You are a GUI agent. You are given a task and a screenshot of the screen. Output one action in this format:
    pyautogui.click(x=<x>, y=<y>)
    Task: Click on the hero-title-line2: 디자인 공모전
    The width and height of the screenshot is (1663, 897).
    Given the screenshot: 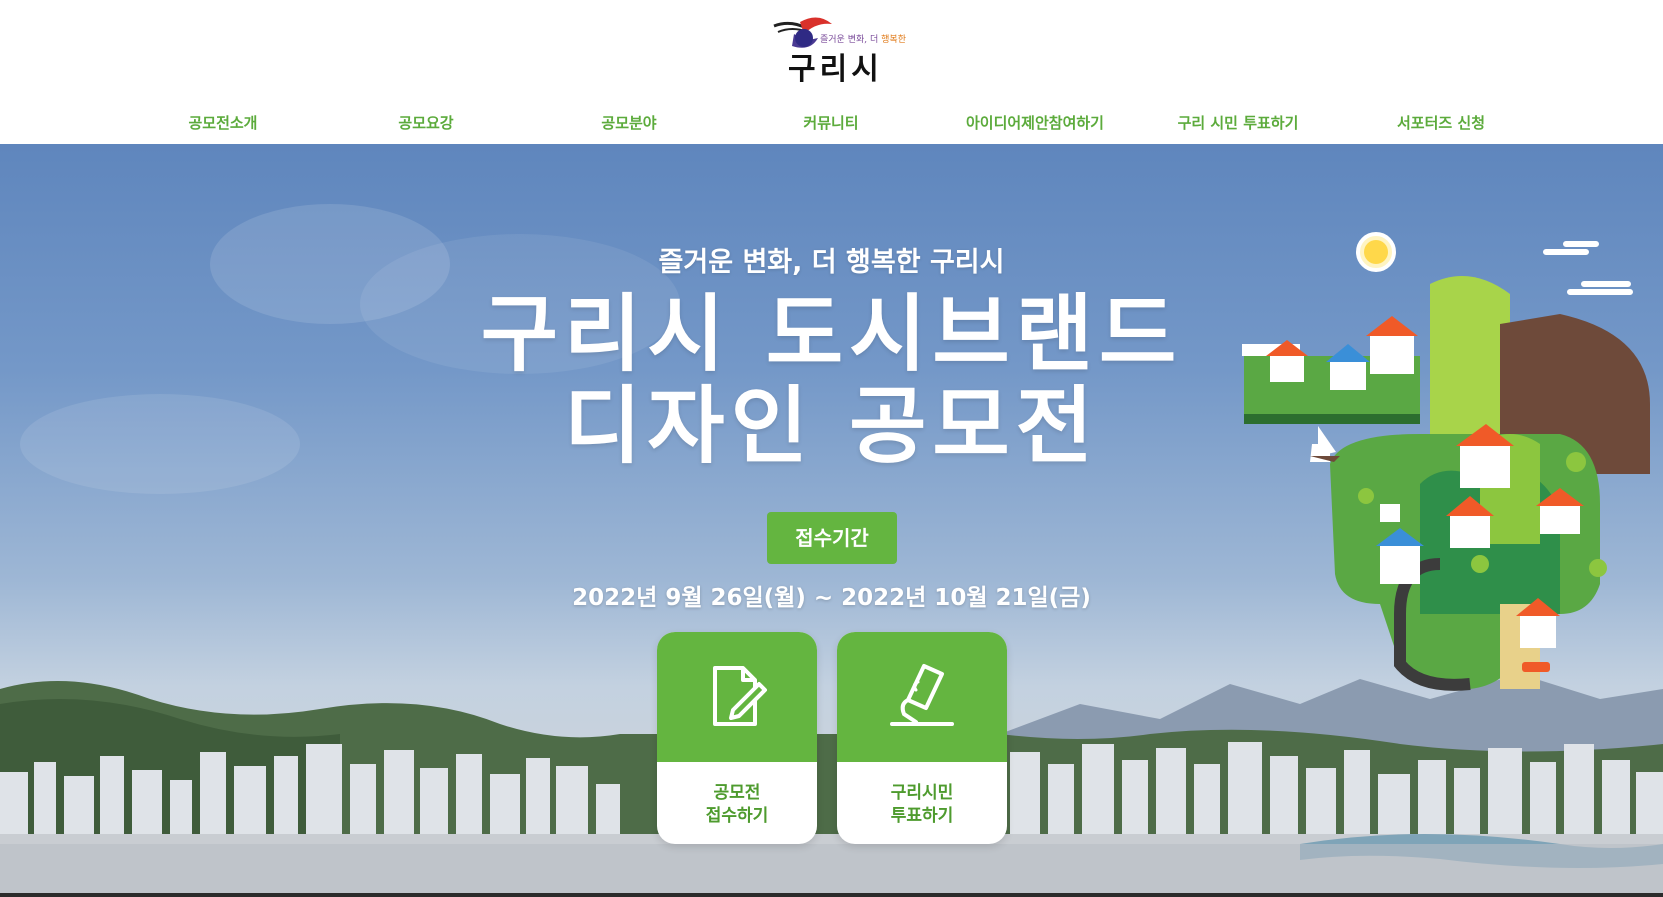 What is the action you would take?
    pyautogui.click(x=831, y=426)
    